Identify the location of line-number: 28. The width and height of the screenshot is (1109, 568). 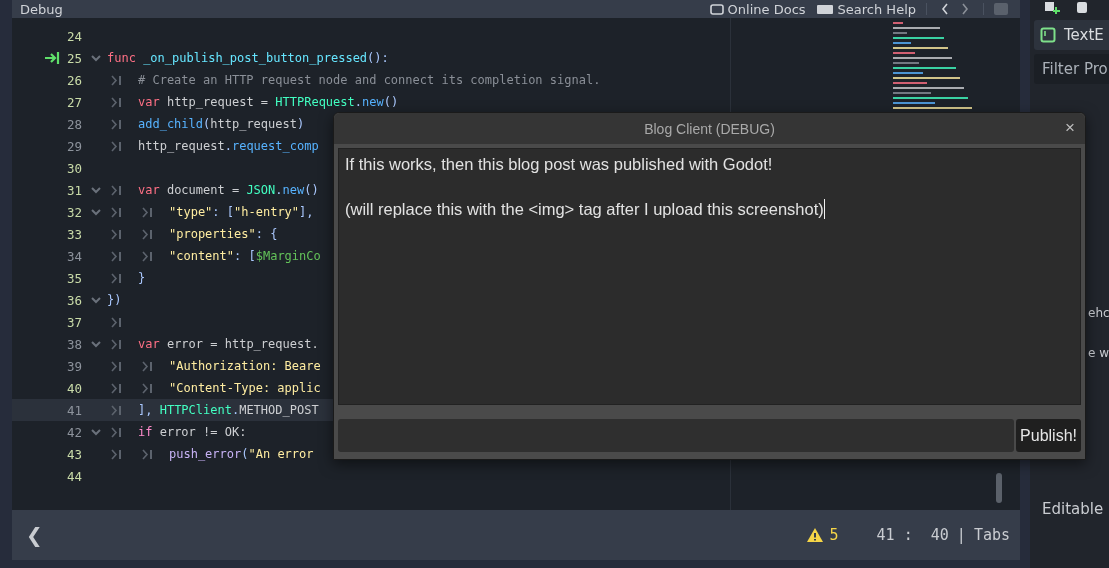
(73, 124).